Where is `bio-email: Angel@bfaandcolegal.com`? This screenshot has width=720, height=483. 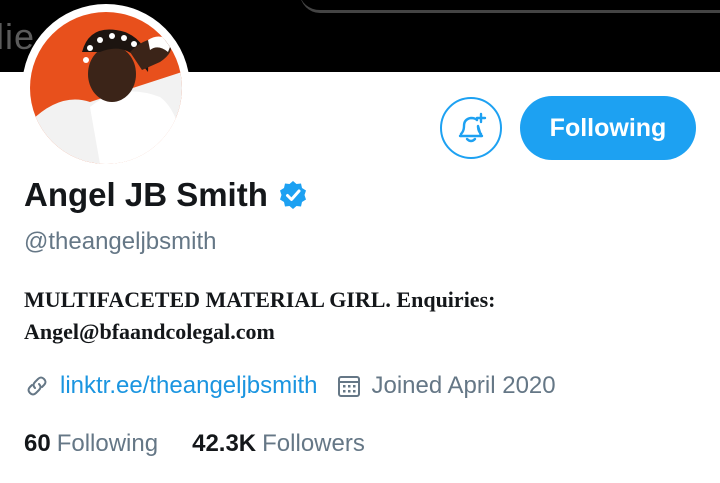 bio-email: Angel@bfaandcolegal.com is located at coordinates (344, 332).